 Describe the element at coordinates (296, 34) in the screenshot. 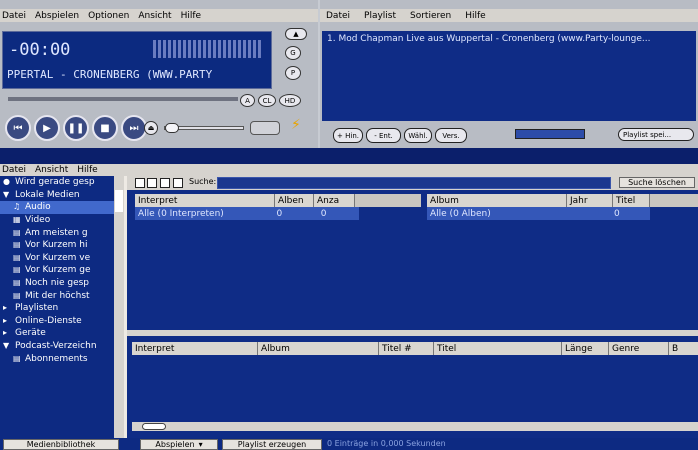

I see `eject-button: ▲` at that location.